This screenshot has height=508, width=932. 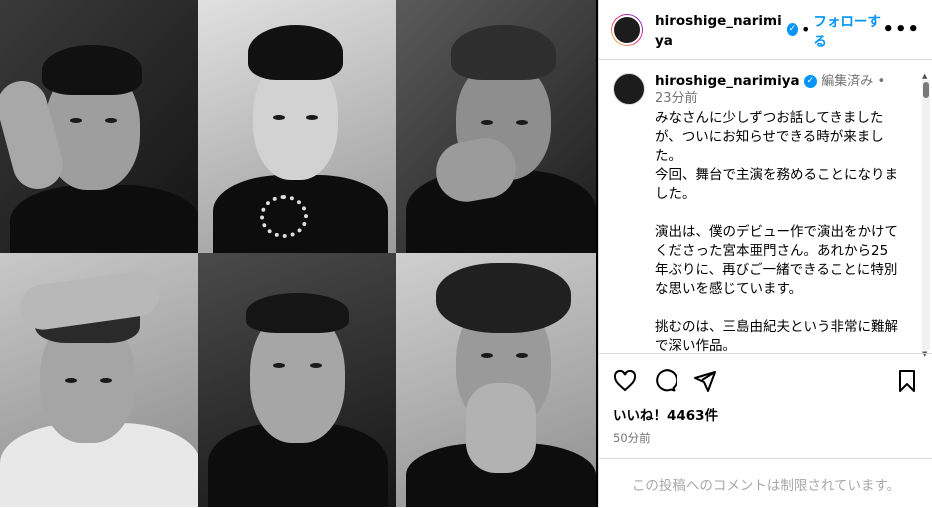 What do you see at coordinates (676, 98) in the screenshot?
I see `caption-time: 23分前` at bounding box center [676, 98].